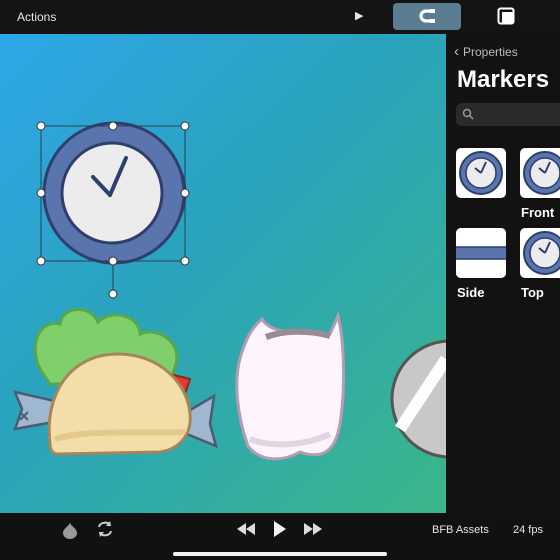 The image size is (560, 560). I want to click on loop-icon, so click(105, 529).